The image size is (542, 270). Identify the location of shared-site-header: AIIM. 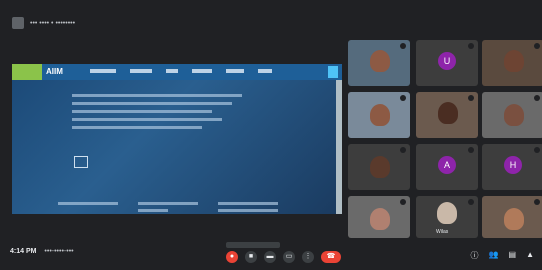
(177, 72).